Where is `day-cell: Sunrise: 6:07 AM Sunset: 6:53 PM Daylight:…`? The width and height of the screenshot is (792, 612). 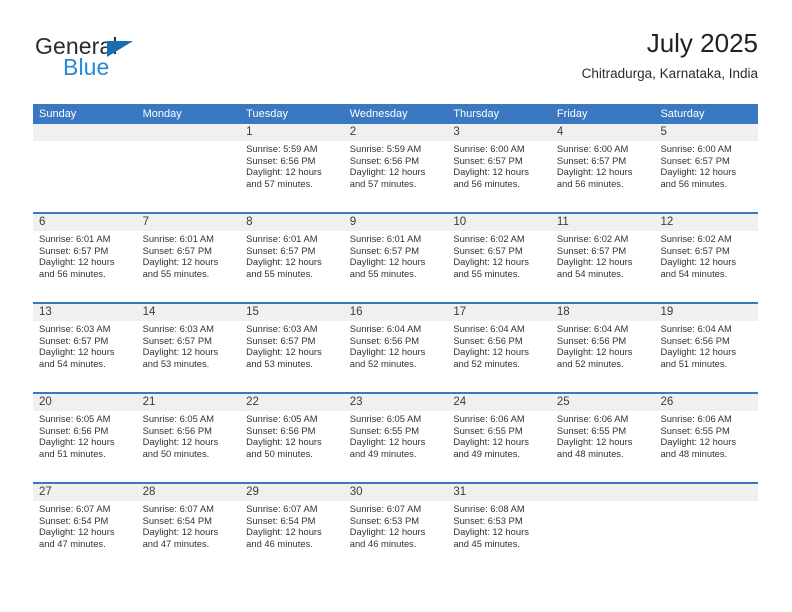
day-cell: Sunrise: 6:07 AM Sunset: 6:53 PM Daylight:… is located at coordinates (396, 536).